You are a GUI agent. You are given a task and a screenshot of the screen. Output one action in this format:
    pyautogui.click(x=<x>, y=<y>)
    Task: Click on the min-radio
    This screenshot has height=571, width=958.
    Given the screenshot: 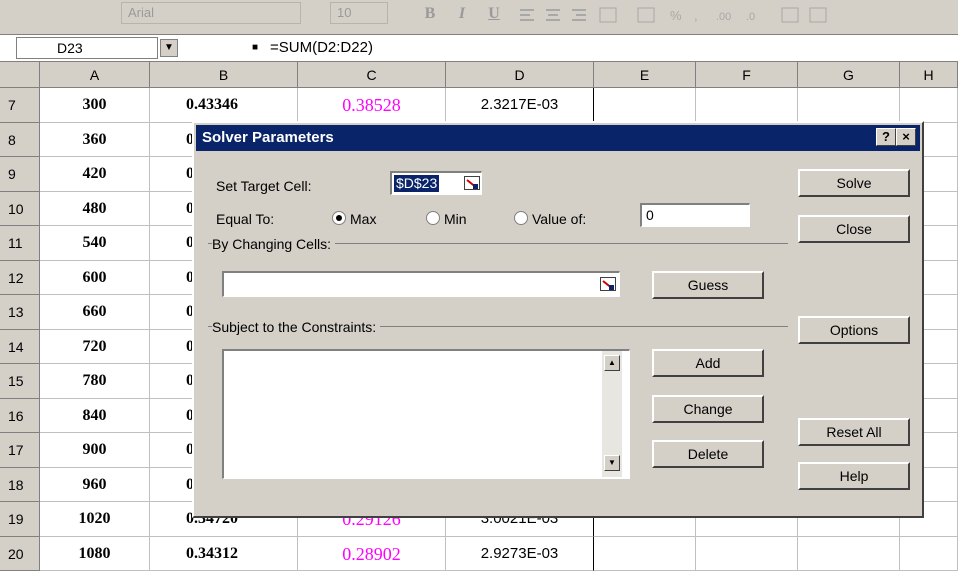 What is the action you would take?
    pyautogui.click(x=433, y=218)
    